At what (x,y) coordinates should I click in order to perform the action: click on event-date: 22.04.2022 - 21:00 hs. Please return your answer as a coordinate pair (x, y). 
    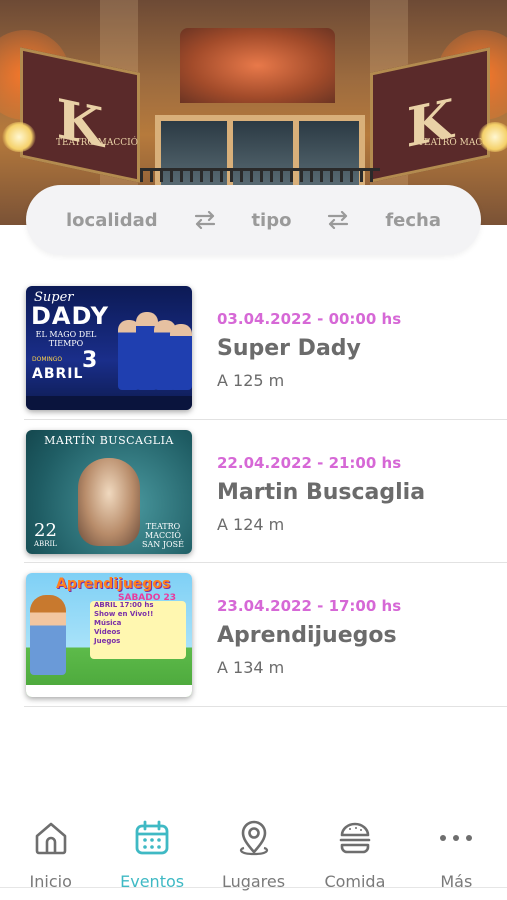
    Looking at the image, I should click on (309, 462).